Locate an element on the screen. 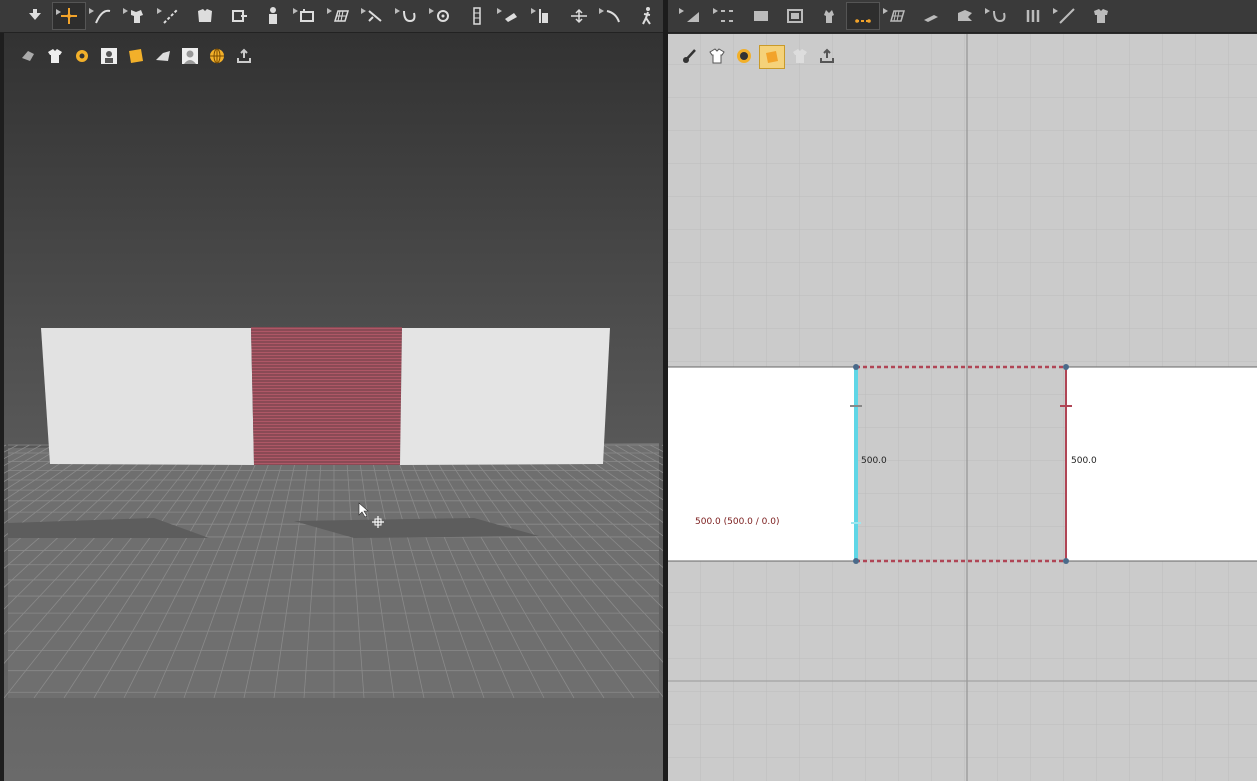 Image resolution: width=1257 pixels, height=781 pixels. ellipse-icon is located at coordinates (795, 16).